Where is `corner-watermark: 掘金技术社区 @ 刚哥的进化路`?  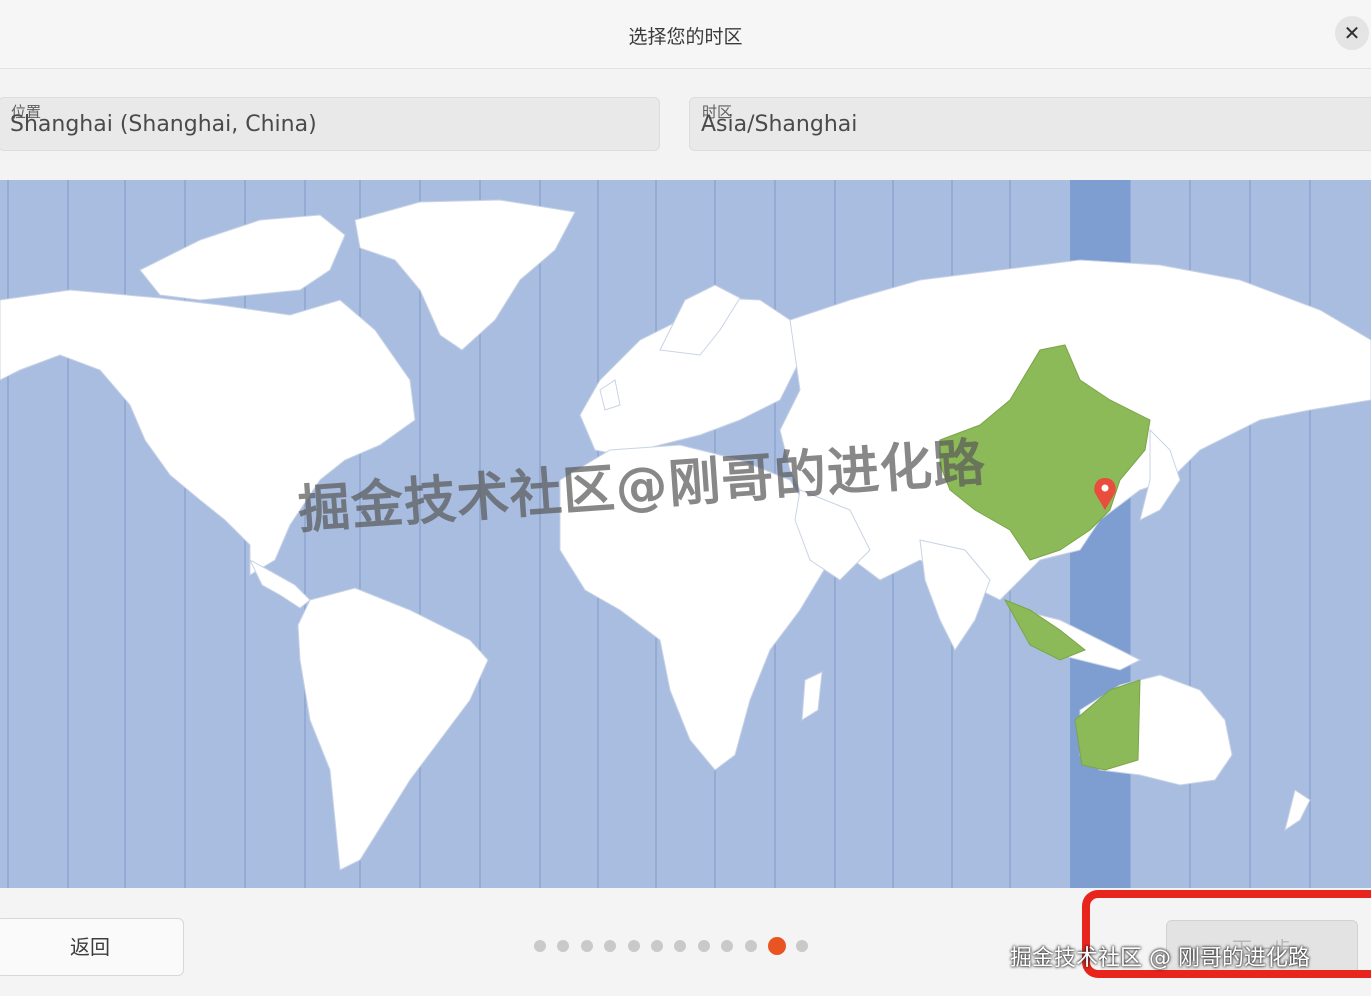
corner-watermark: 掘金技术社区 @ 刚哥的进化路 is located at coordinates (1160, 958).